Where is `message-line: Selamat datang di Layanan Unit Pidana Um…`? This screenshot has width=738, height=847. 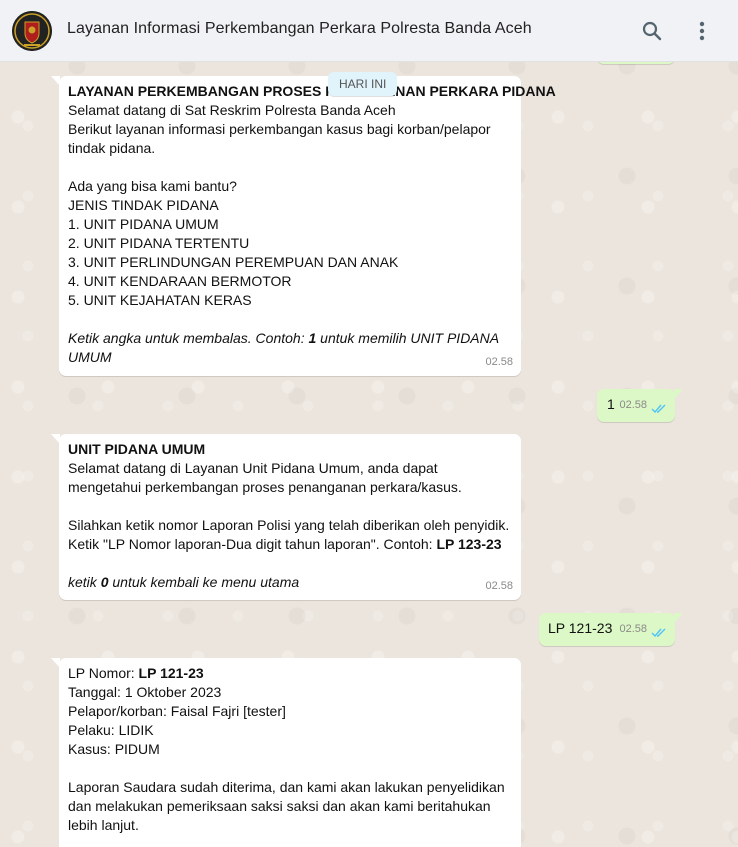
message-line: Selamat datang di Layanan Unit Pidana Um… is located at coordinates (253, 468).